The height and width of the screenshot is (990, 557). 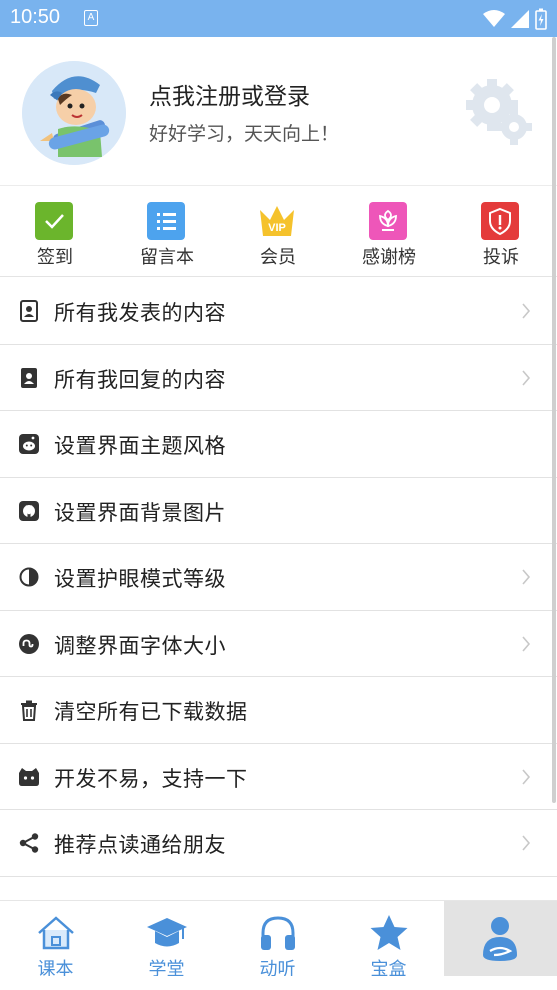 What do you see at coordinates (244, 134) in the screenshot?
I see `profile-motto: 好好学习，天天向上！` at bounding box center [244, 134].